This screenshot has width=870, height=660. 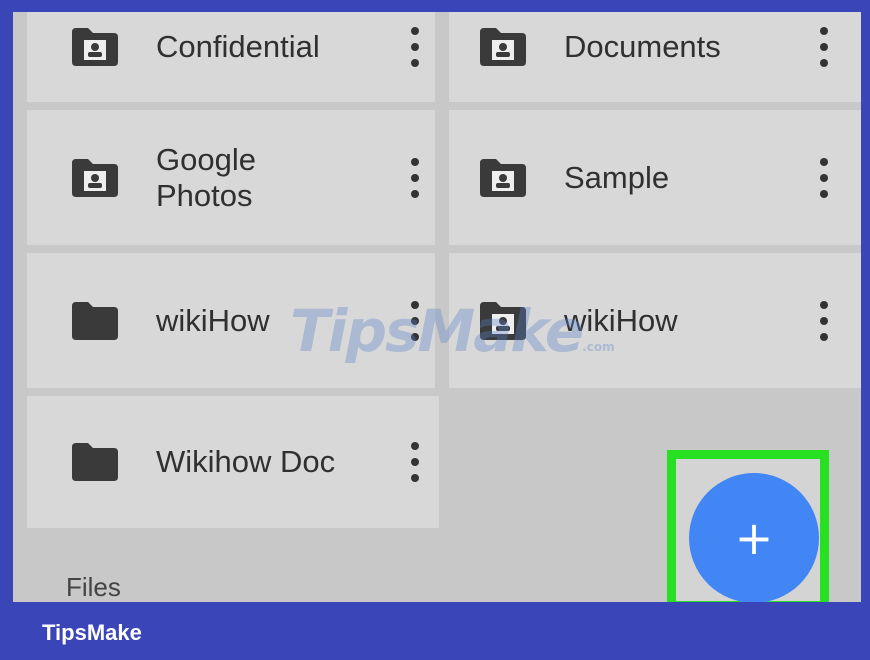 What do you see at coordinates (93, 587) in the screenshot?
I see `files-section-heading: Files` at bounding box center [93, 587].